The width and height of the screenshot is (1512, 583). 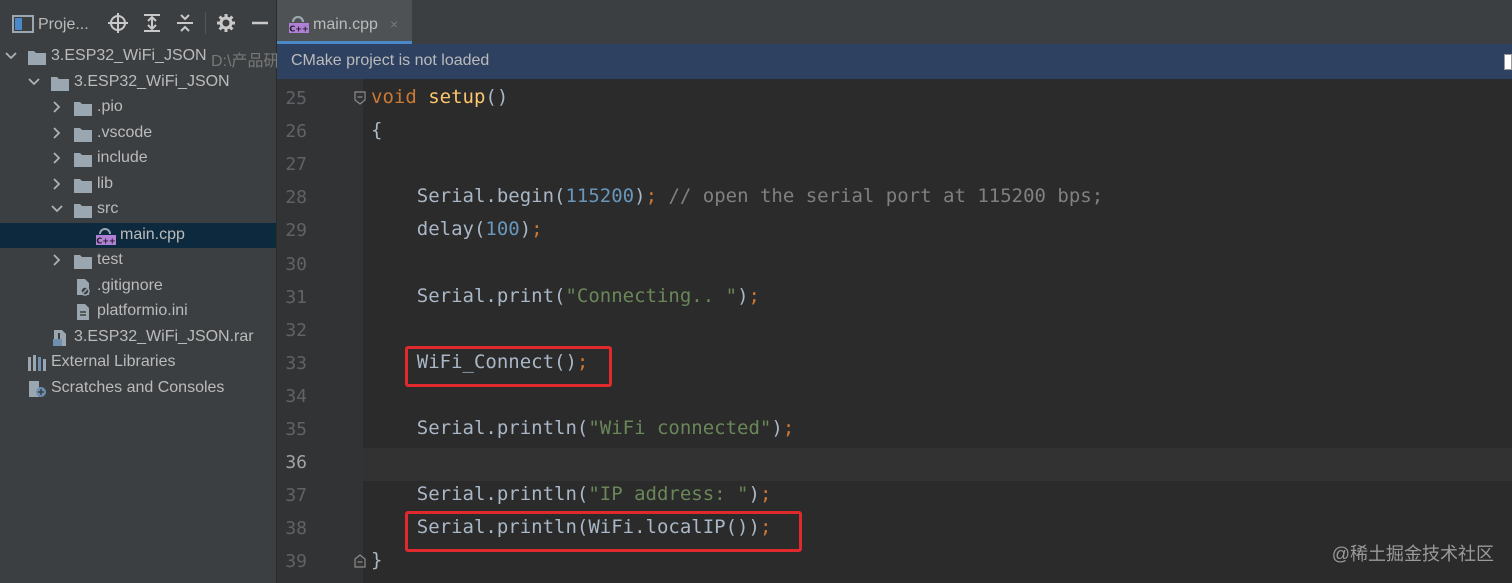 I want to click on code-token: Serial.begin(, so click(x=468, y=196).